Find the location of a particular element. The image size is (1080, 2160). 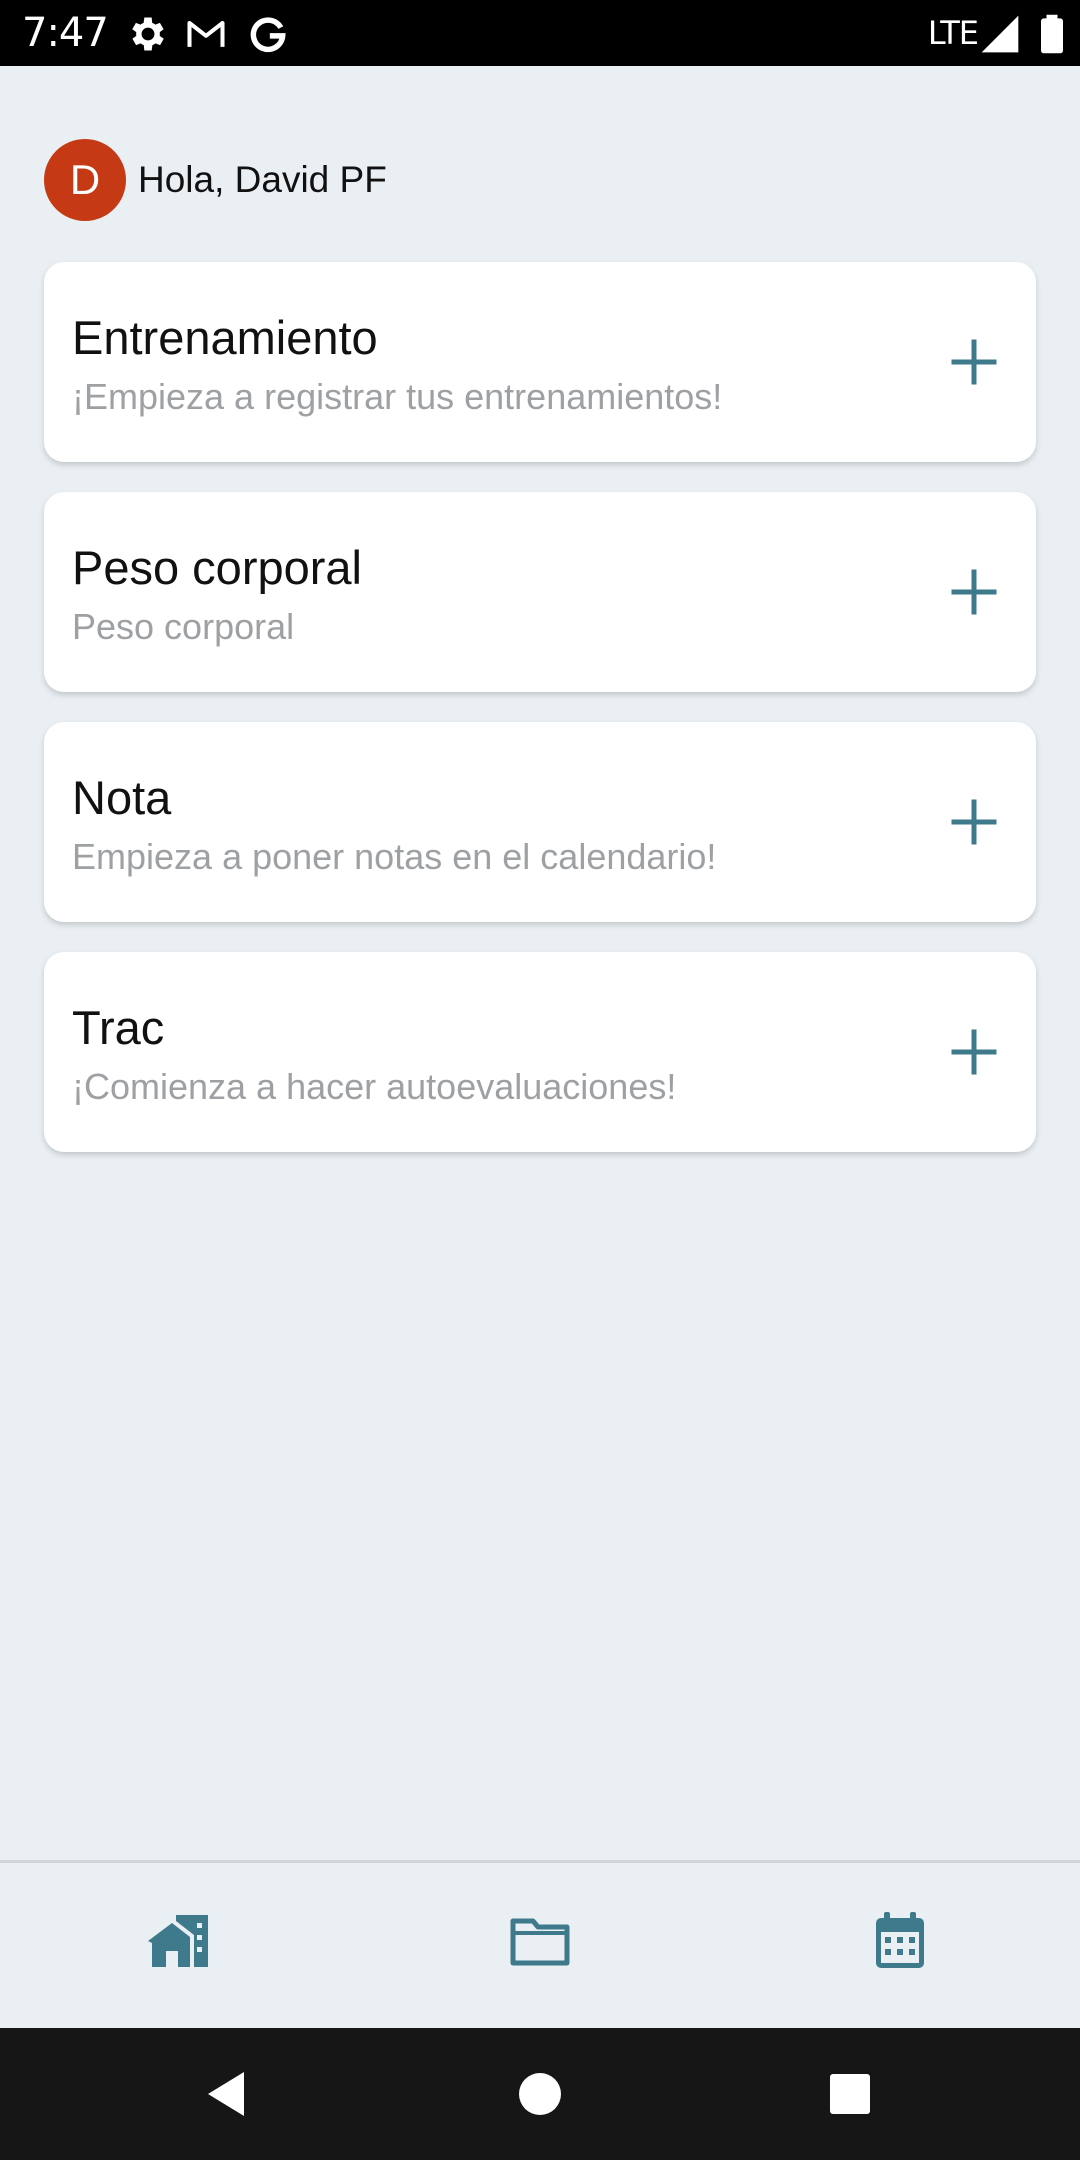

nav-folder is located at coordinates (540, 1941).